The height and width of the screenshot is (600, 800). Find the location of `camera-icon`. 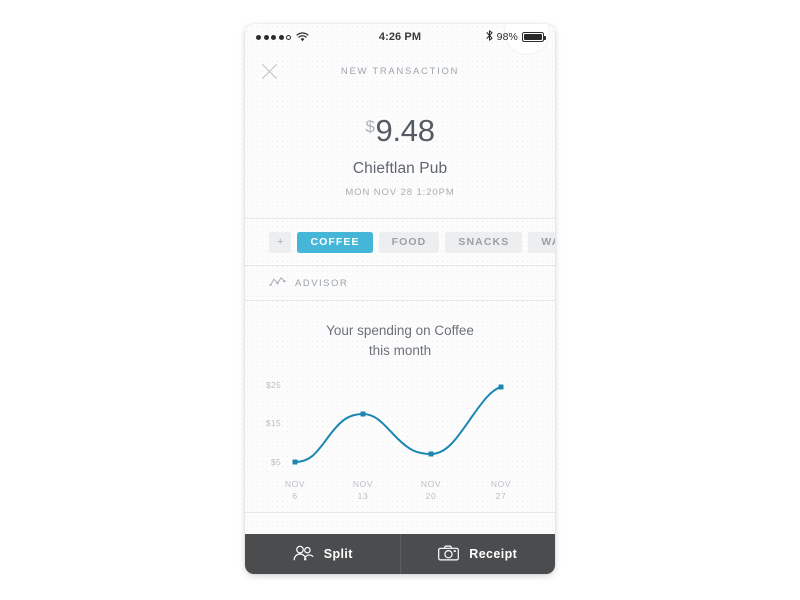

camera-icon is located at coordinates (449, 554).